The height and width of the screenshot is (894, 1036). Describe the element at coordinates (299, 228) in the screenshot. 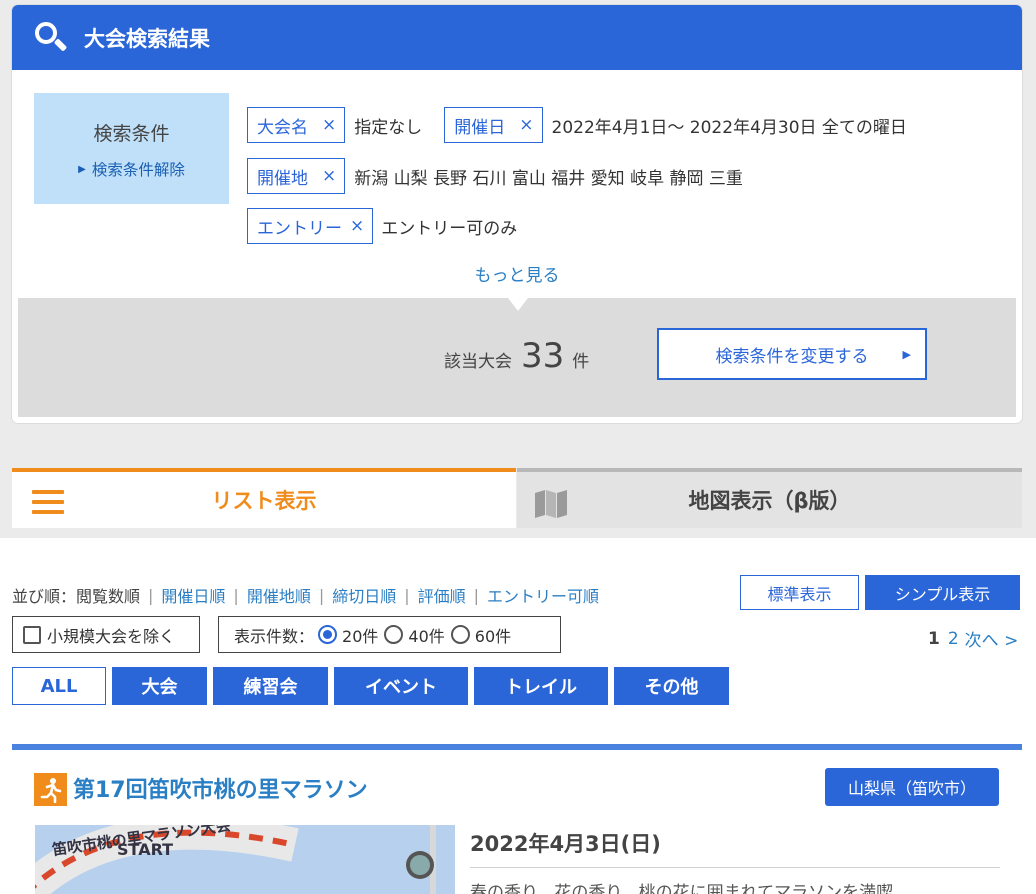

I see `chip-label: エントリー` at that location.